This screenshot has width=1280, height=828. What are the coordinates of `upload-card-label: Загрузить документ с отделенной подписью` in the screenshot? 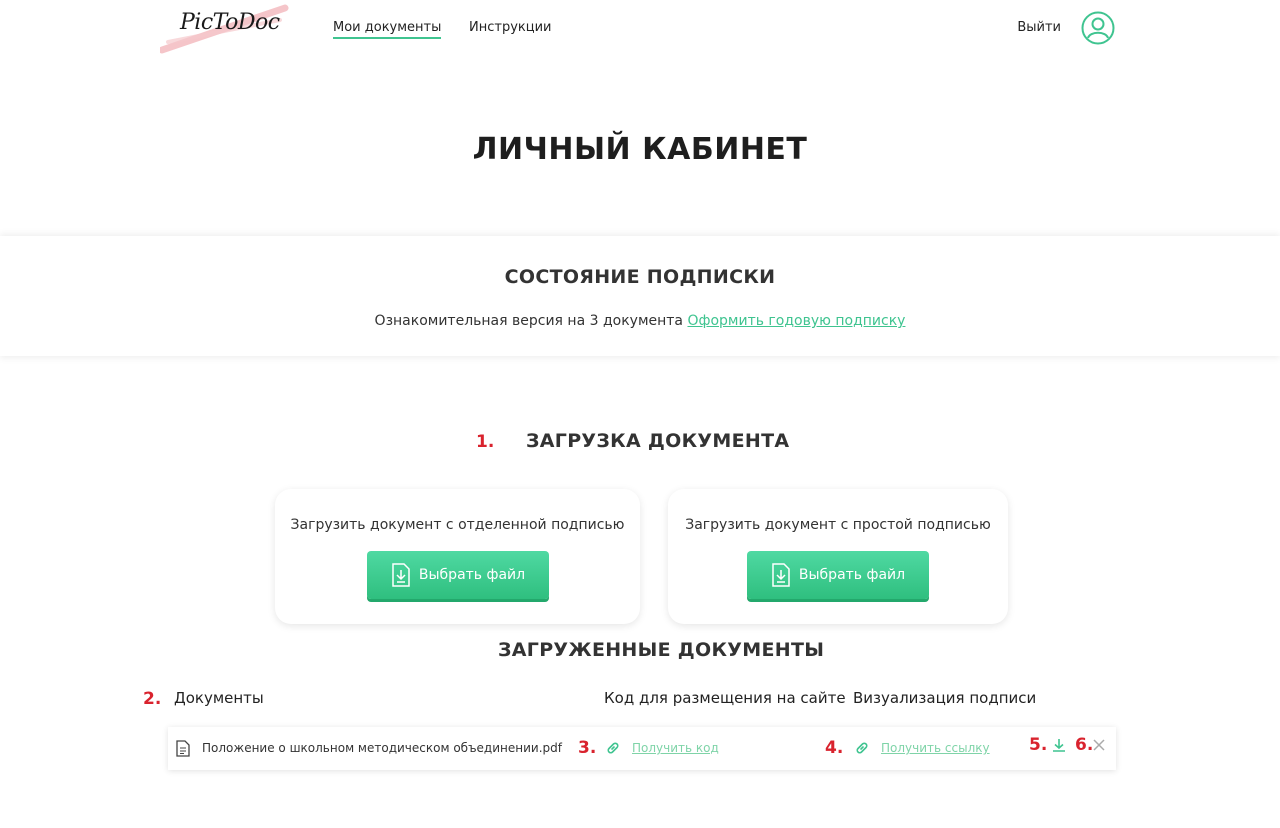 It's located at (457, 525).